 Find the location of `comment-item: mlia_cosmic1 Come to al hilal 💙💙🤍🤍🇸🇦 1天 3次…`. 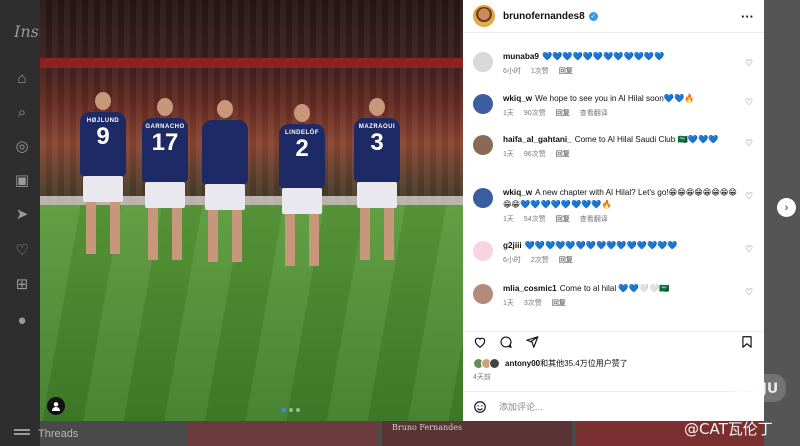

comment-item: mlia_cosmic1 Come to al hilal 💙💙🤍🤍🇸🇦 1天 3次… is located at coordinates (608, 296).